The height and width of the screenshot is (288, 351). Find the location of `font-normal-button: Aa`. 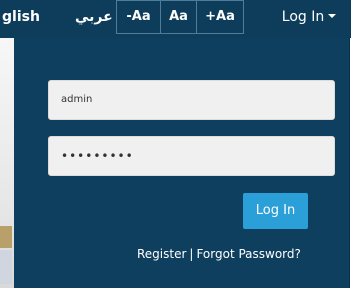

font-normal-button: Aa is located at coordinates (179, 17).